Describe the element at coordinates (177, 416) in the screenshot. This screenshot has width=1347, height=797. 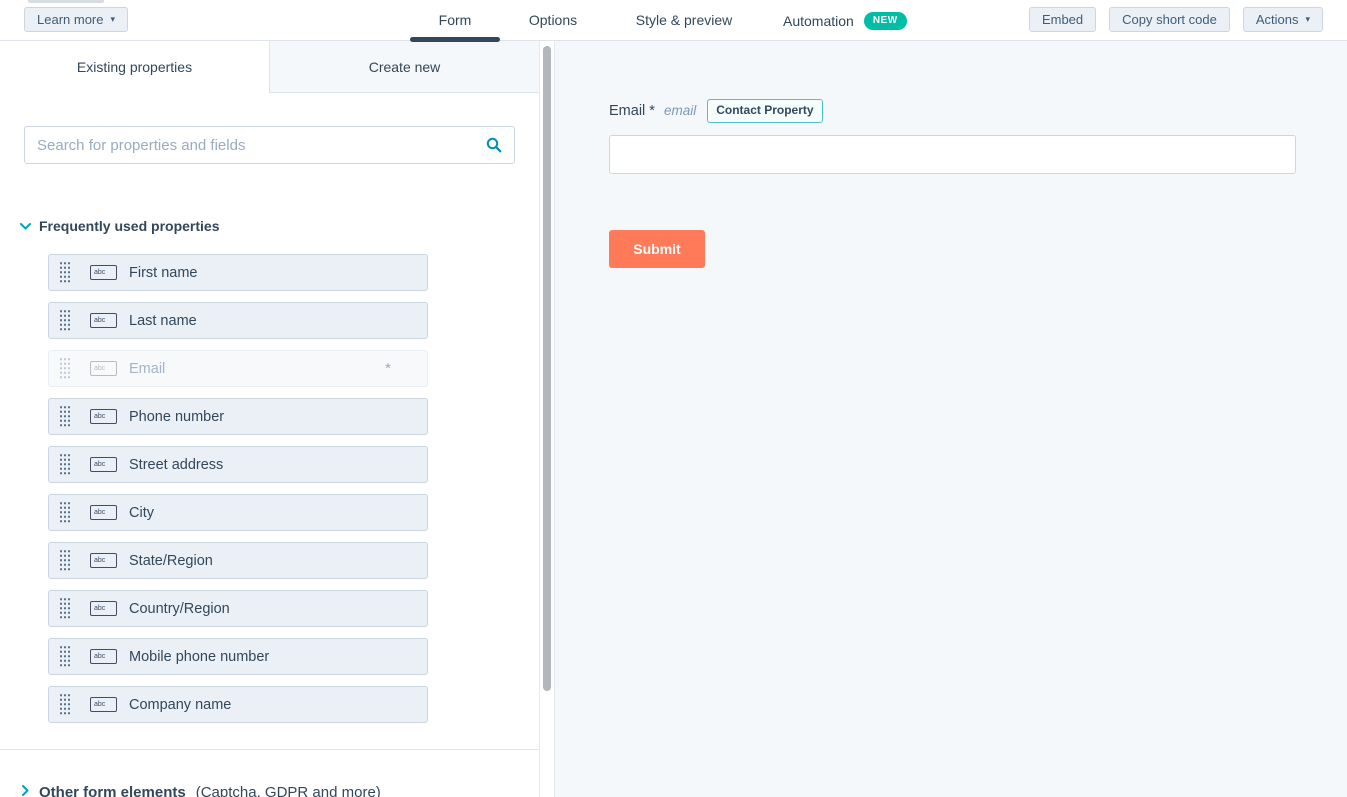
I see `property-label: Phone number` at that location.